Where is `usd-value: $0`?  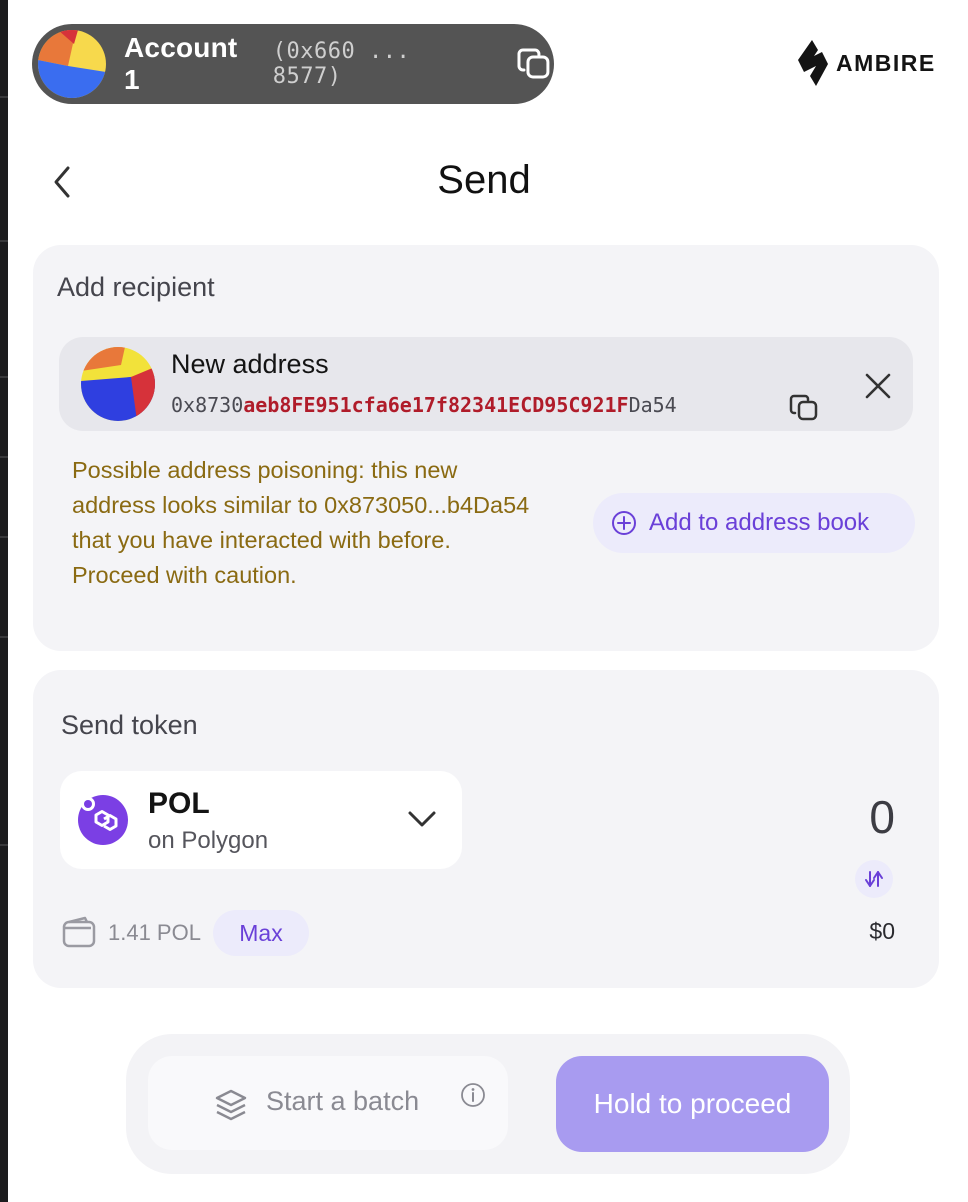
usd-value: $0 is located at coordinates (882, 931).